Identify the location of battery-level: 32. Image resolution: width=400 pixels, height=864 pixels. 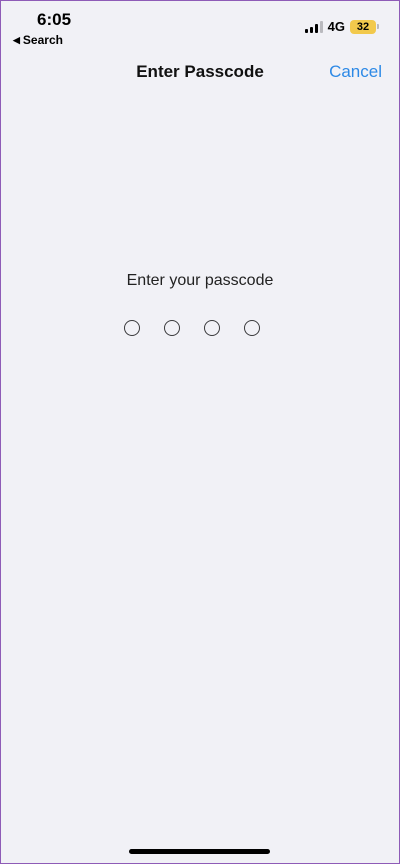
(363, 26).